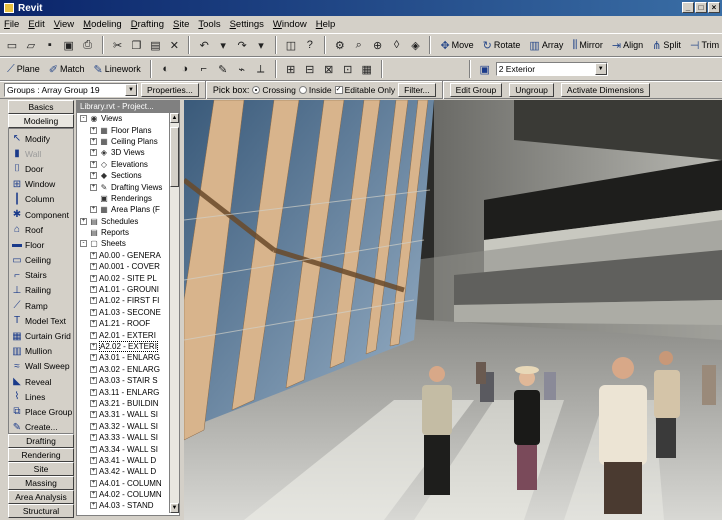  What do you see at coordinates (41, 411) in the screenshot?
I see `palette-place-group: ⧉ Place Group` at bounding box center [41, 411].